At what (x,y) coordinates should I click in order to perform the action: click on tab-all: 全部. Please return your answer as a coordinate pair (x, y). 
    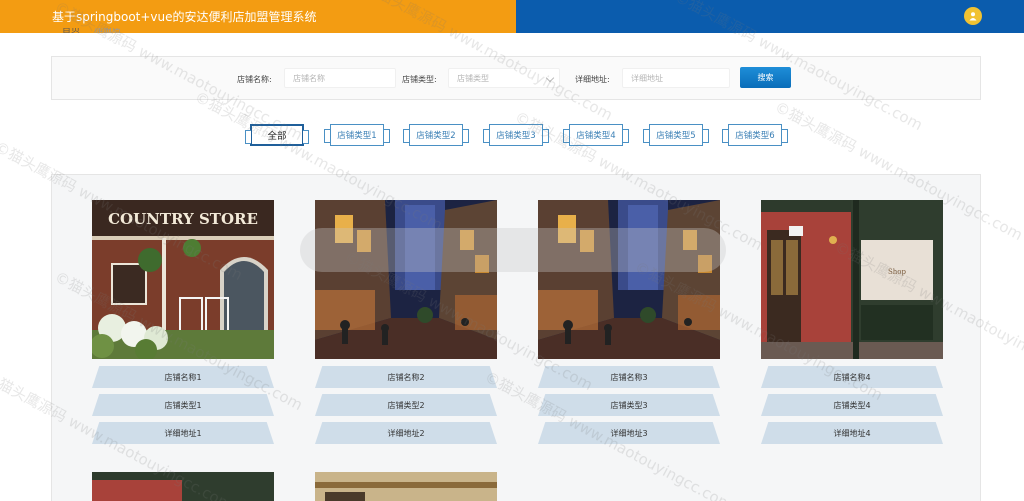
    Looking at the image, I should click on (277, 135).